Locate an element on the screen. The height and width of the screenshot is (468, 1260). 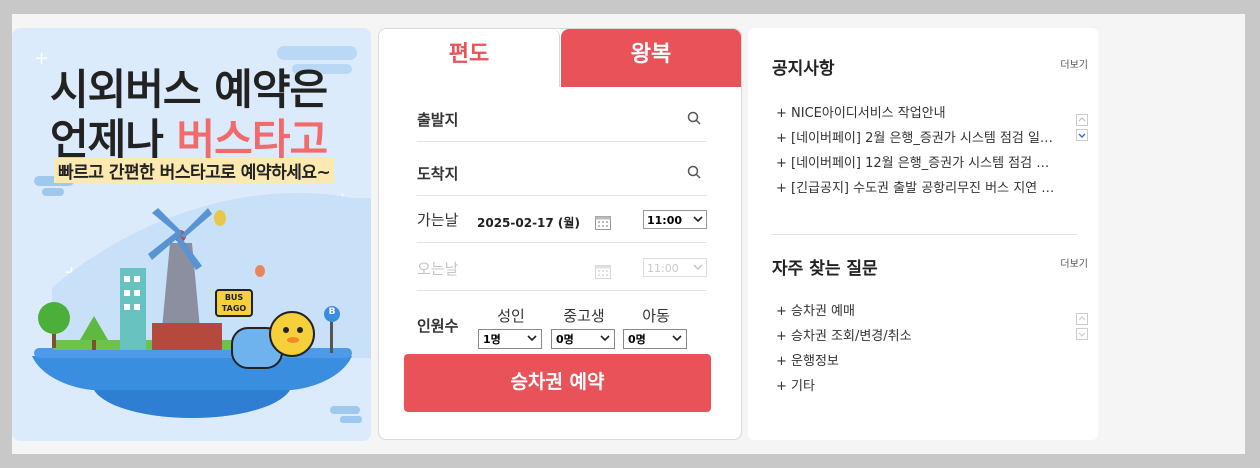
notice-scroll-down-icon is located at coordinates (1082, 135).